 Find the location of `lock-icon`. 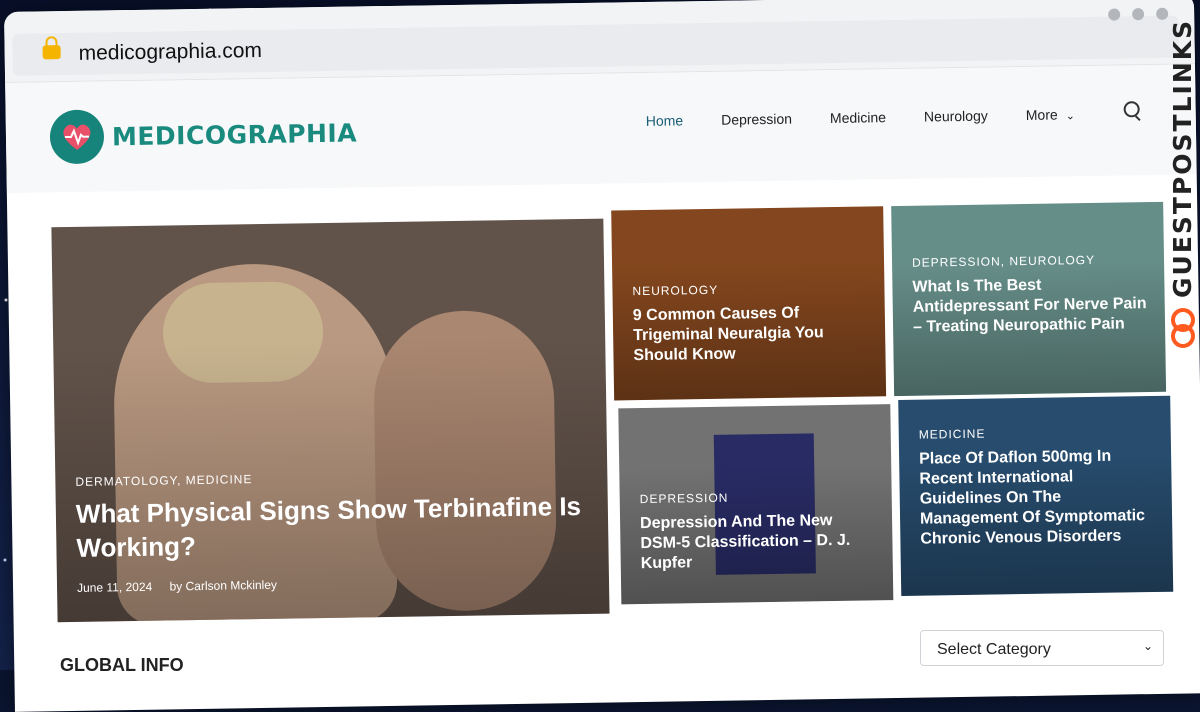

lock-icon is located at coordinates (51, 52).